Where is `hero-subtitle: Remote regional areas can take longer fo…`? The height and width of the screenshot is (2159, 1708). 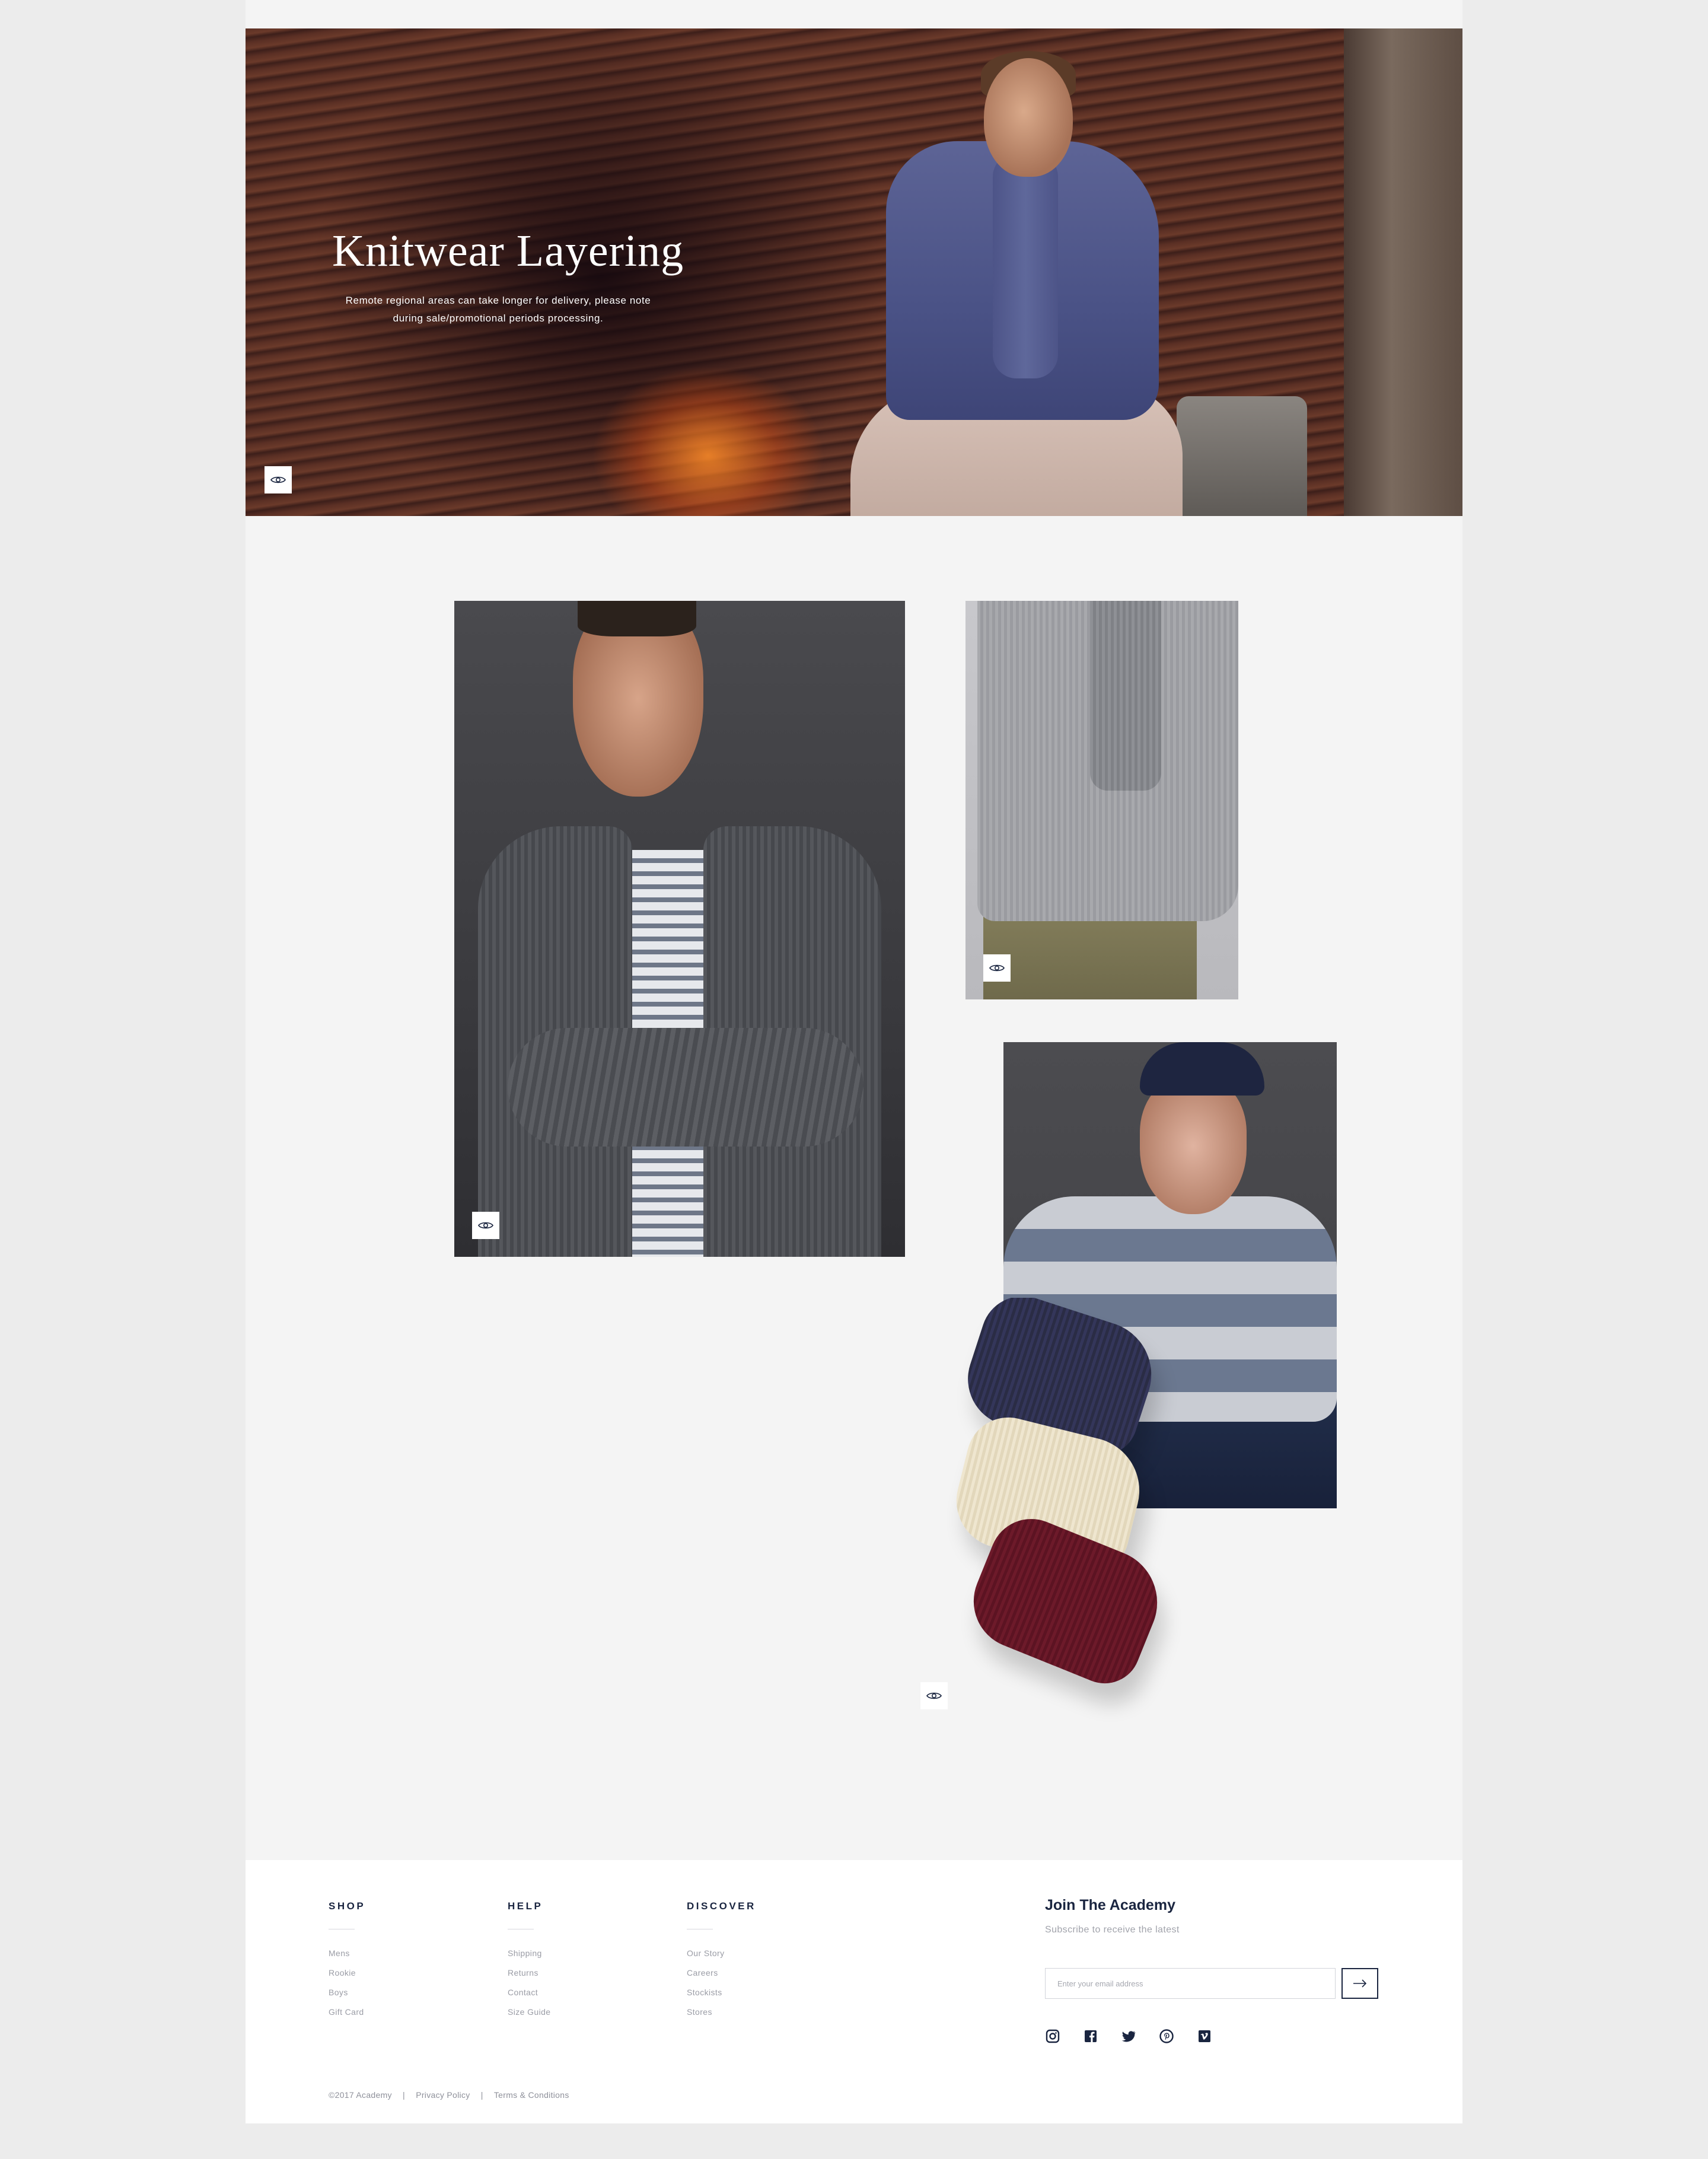
hero-subtitle: Remote regional areas can take longer fo… is located at coordinates (498, 309).